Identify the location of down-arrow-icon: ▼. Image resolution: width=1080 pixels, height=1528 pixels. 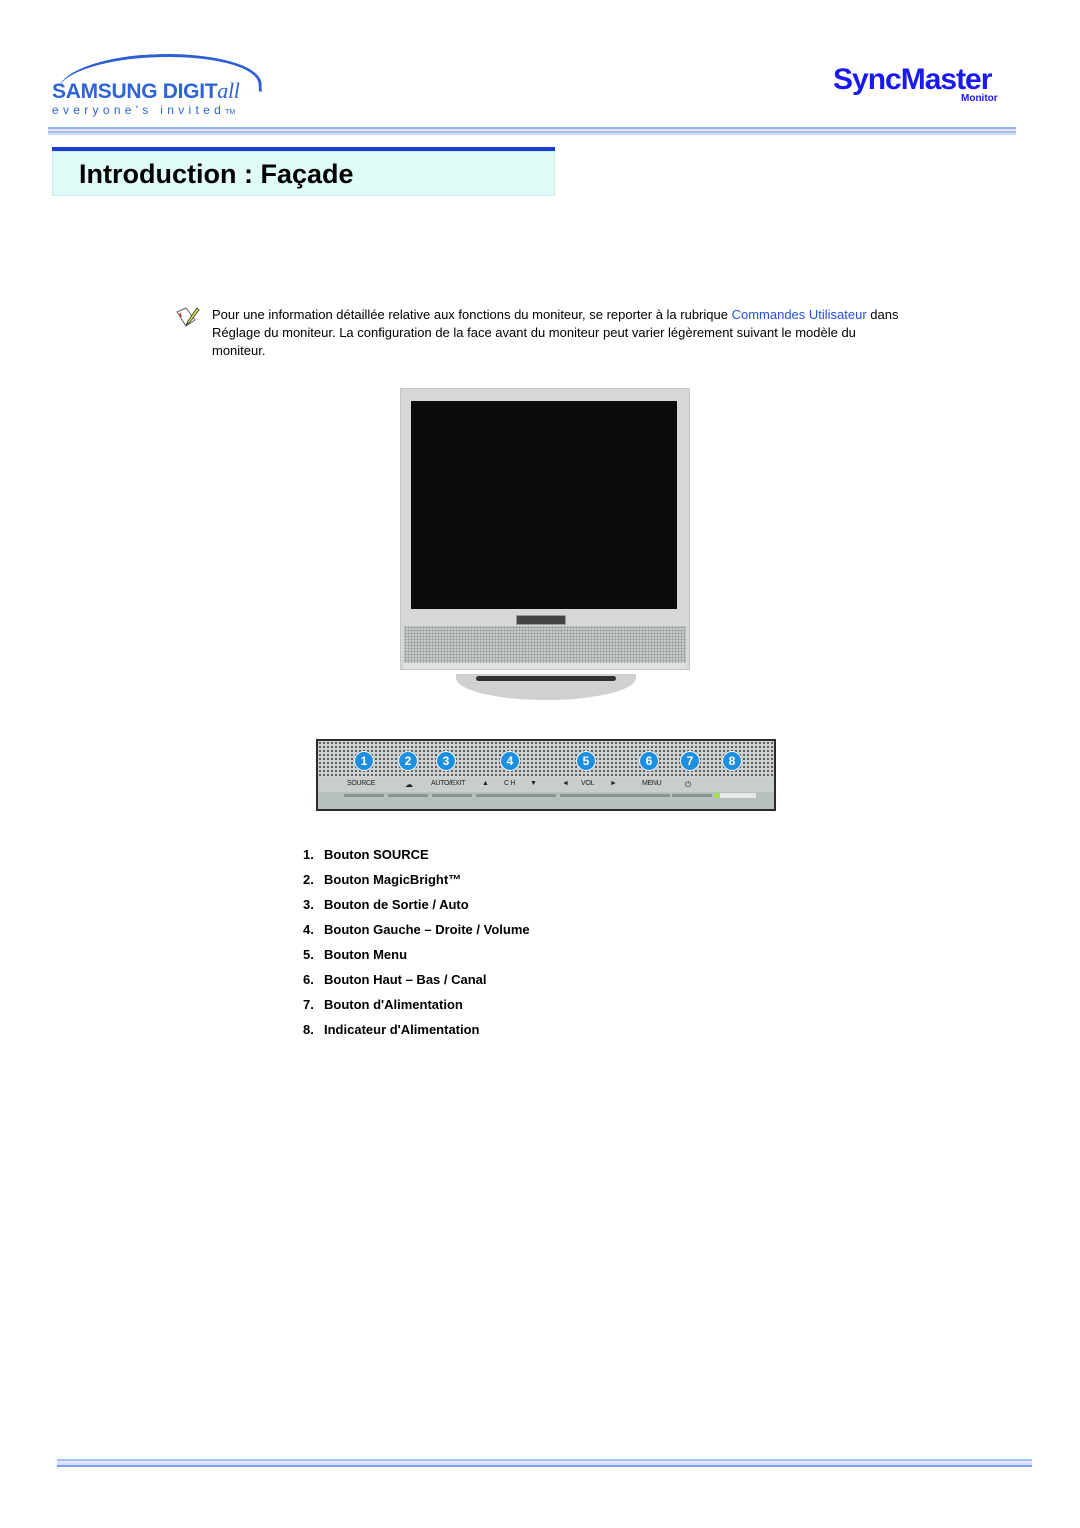
(533, 783).